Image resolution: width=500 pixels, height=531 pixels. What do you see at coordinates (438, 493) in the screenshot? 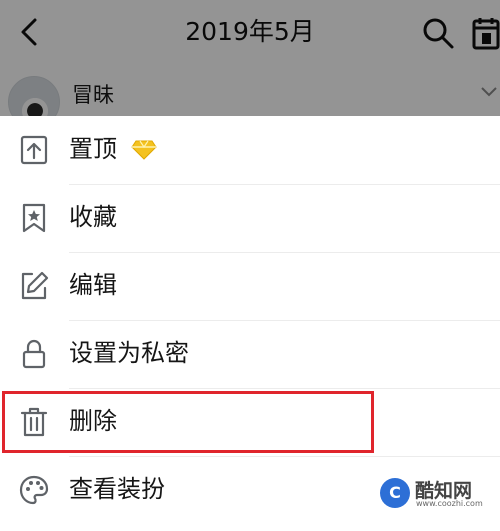
I see `watermark-logo: C 酷知网 www.coozhi.com` at bounding box center [438, 493].